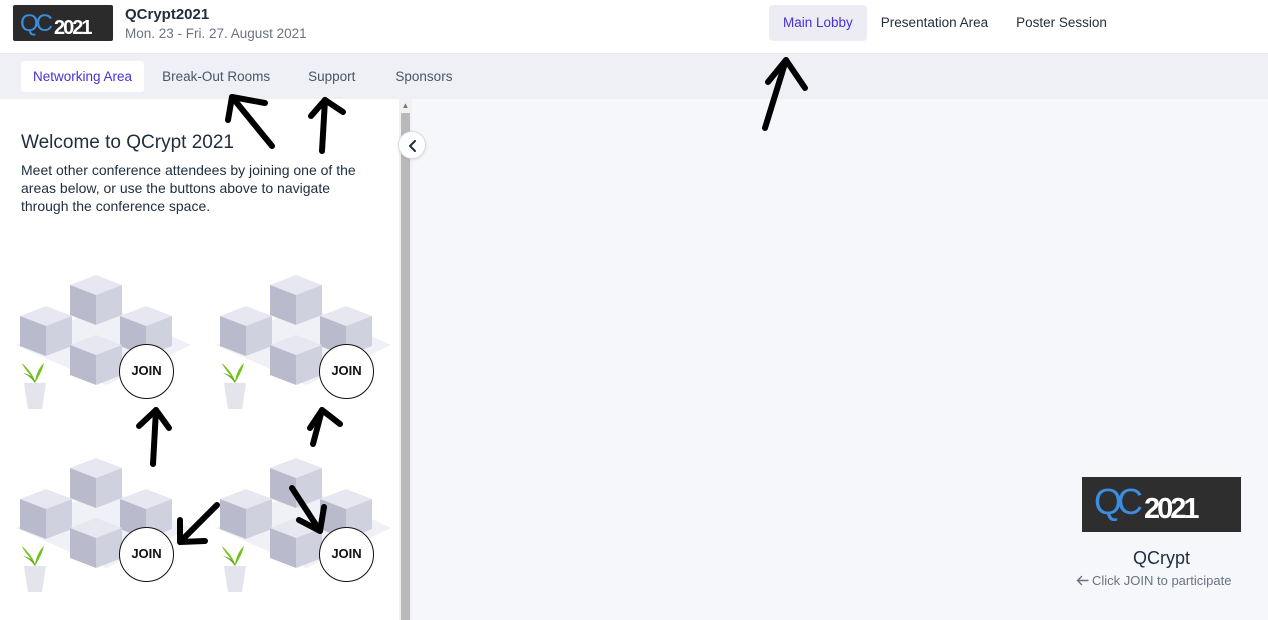 This screenshot has width=1268, height=620. Describe the element at coordinates (216, 33) in the screenshot. I see `conference-dates: Mon. 23 - Fri. 27. August 2021` at that location.